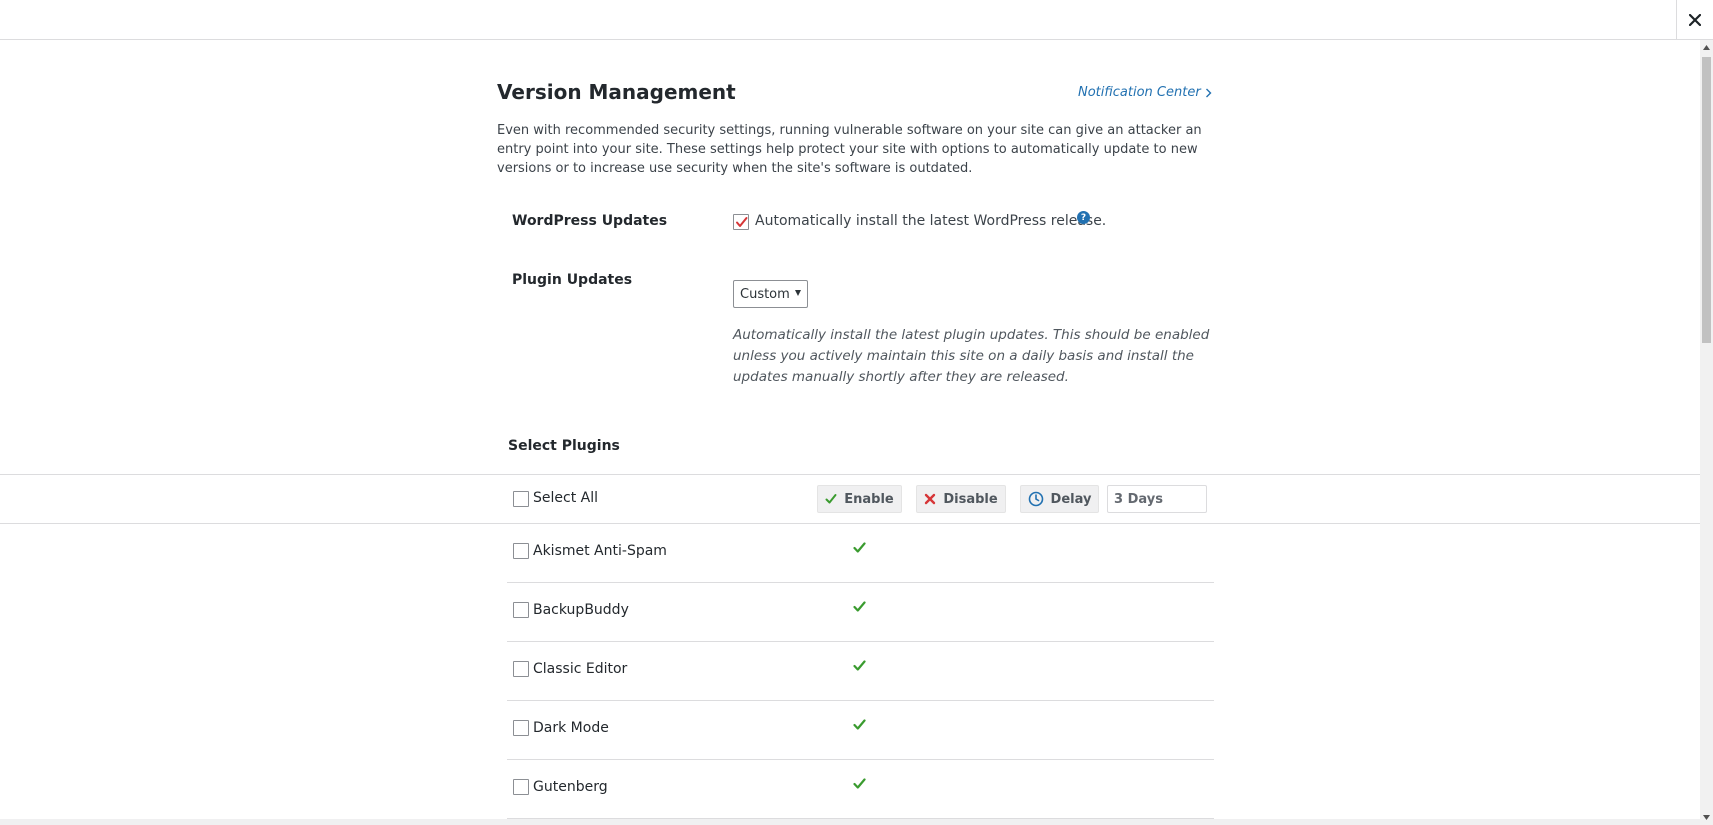 Image resolution: width=1713 pixels, height=825 pixels. I want to click on plugin-row: Akismet Anti-Spam, so click(860, 553).